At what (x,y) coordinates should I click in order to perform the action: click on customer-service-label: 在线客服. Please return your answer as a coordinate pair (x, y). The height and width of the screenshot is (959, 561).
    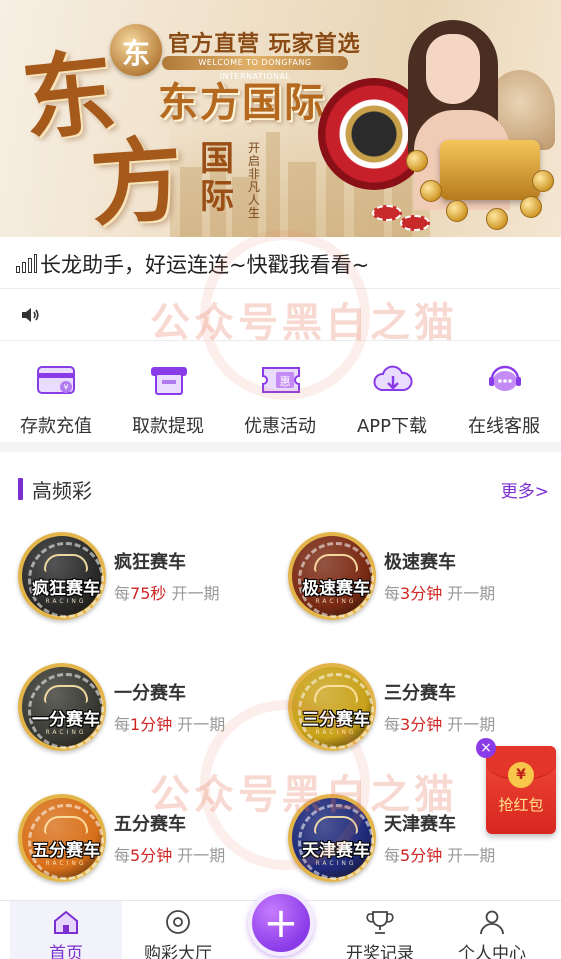
    Looking at the image, I should click on (504, 426).